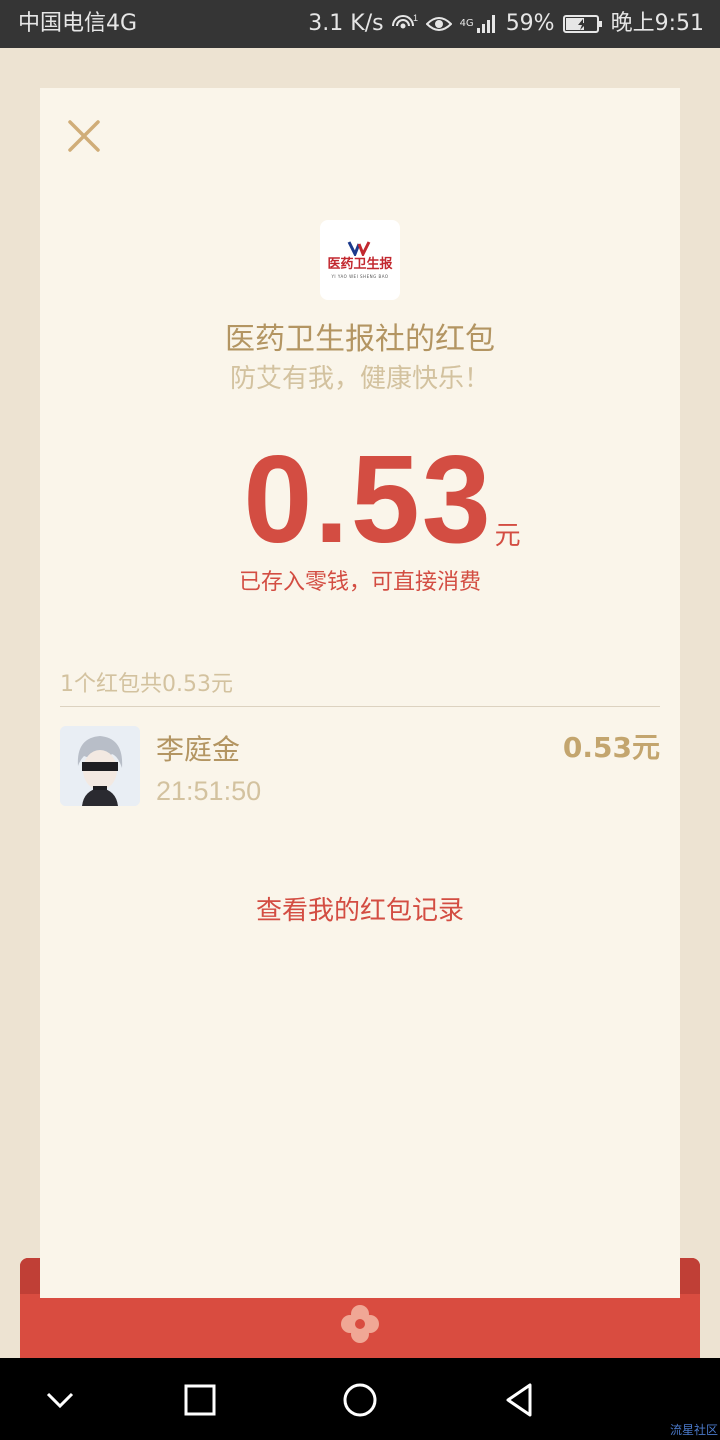  Describe the element at coordinates (200, 1400) in the screenshot. I see `recent-apps-icon` at that location.